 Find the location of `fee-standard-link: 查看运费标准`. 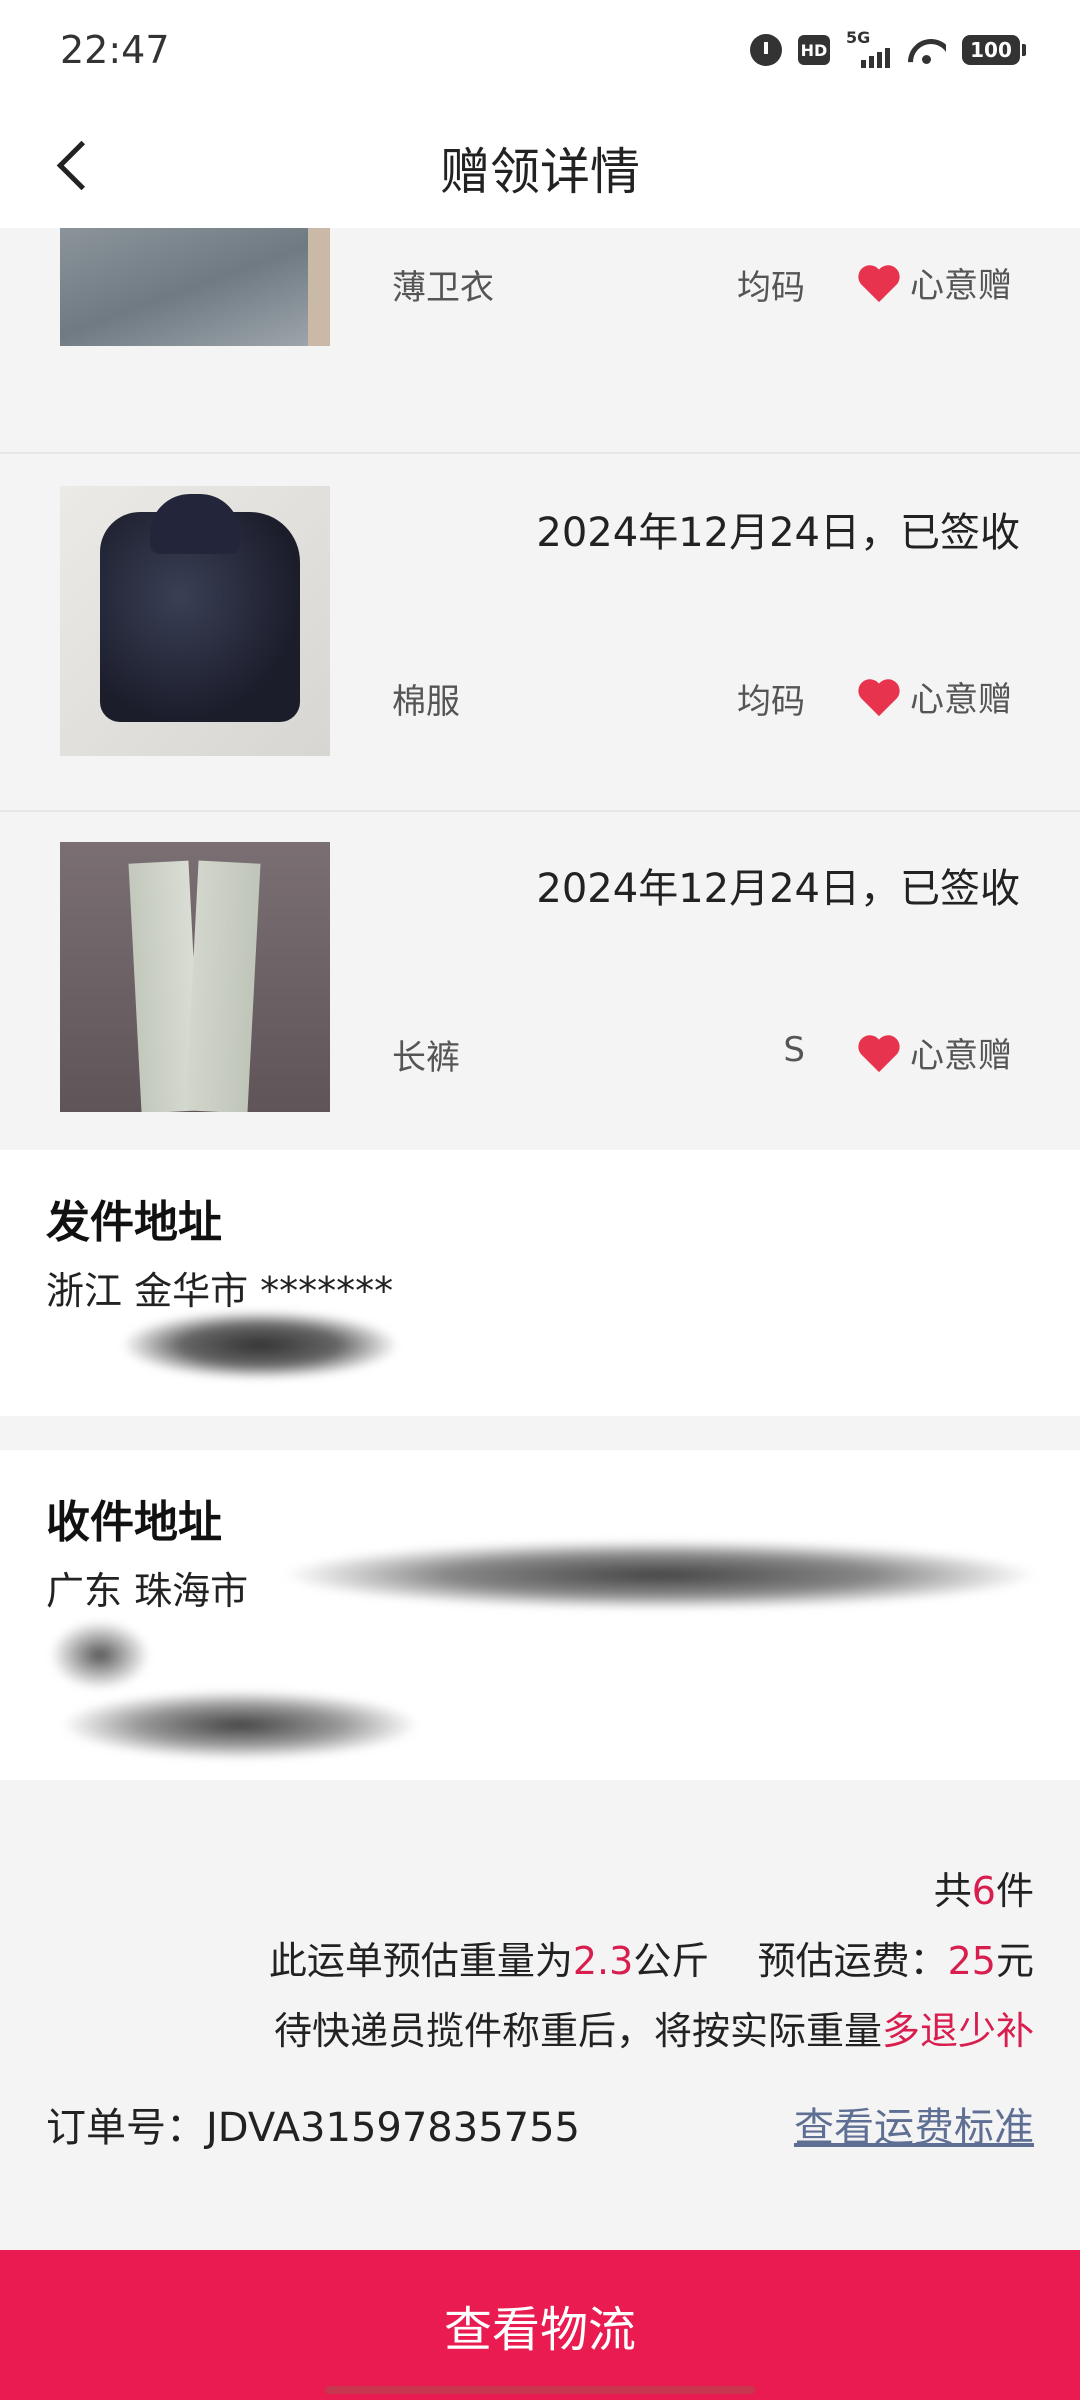

fee-standard-link: 查看运费标准 is located at coordinates (914, 2124).